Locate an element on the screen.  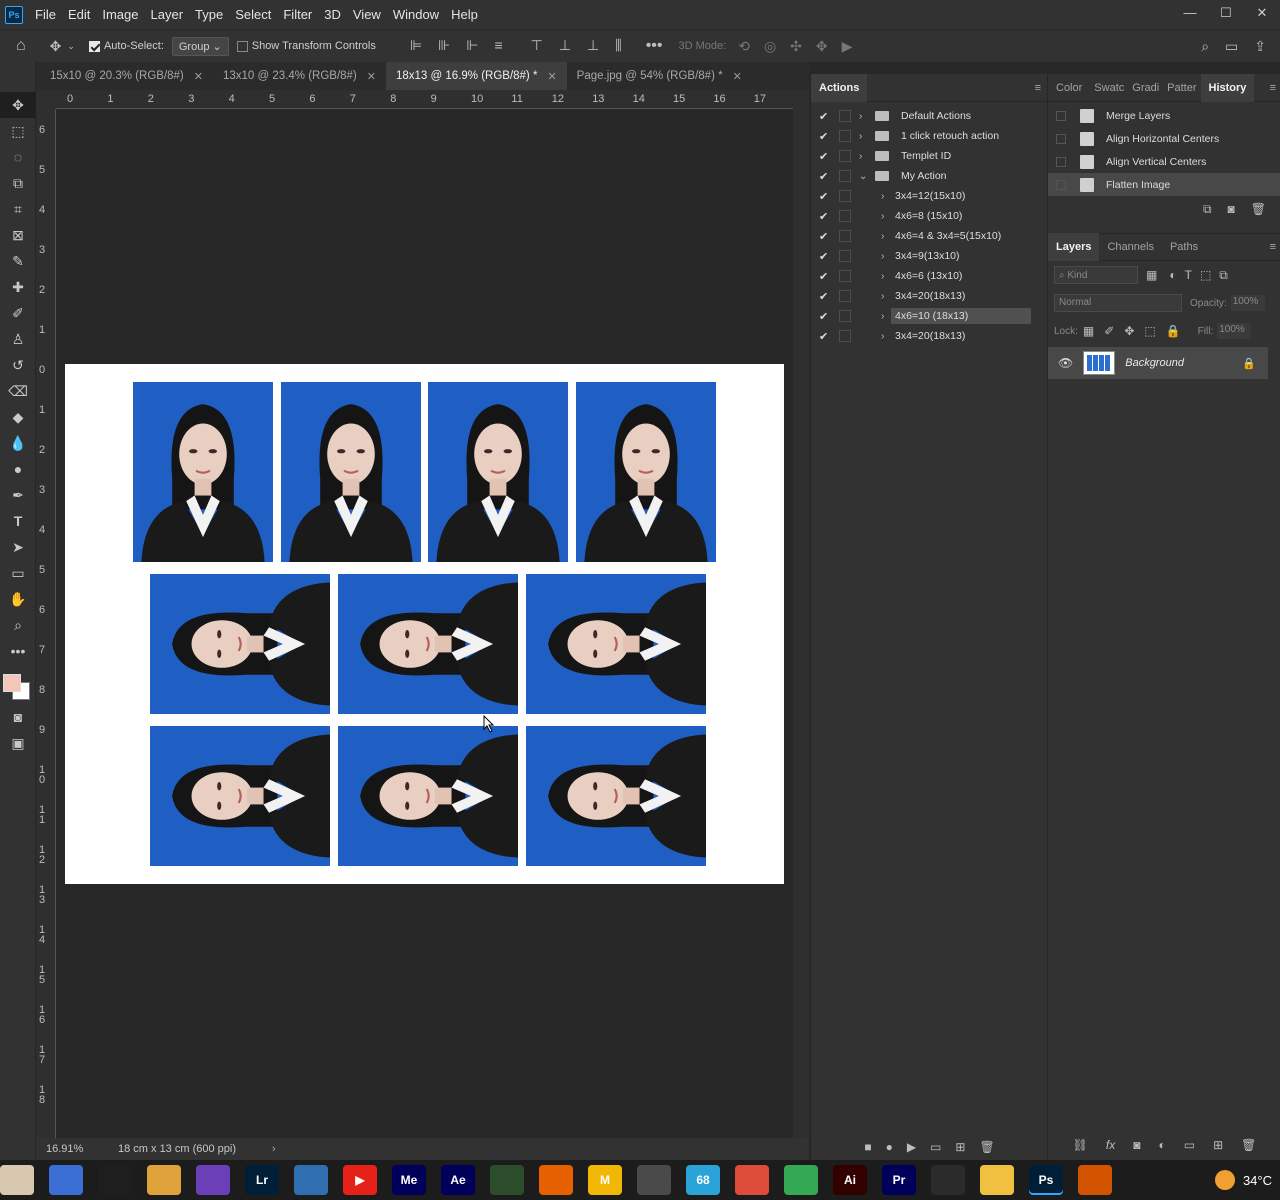
menu-view: View is located at coordinates (367, 14).